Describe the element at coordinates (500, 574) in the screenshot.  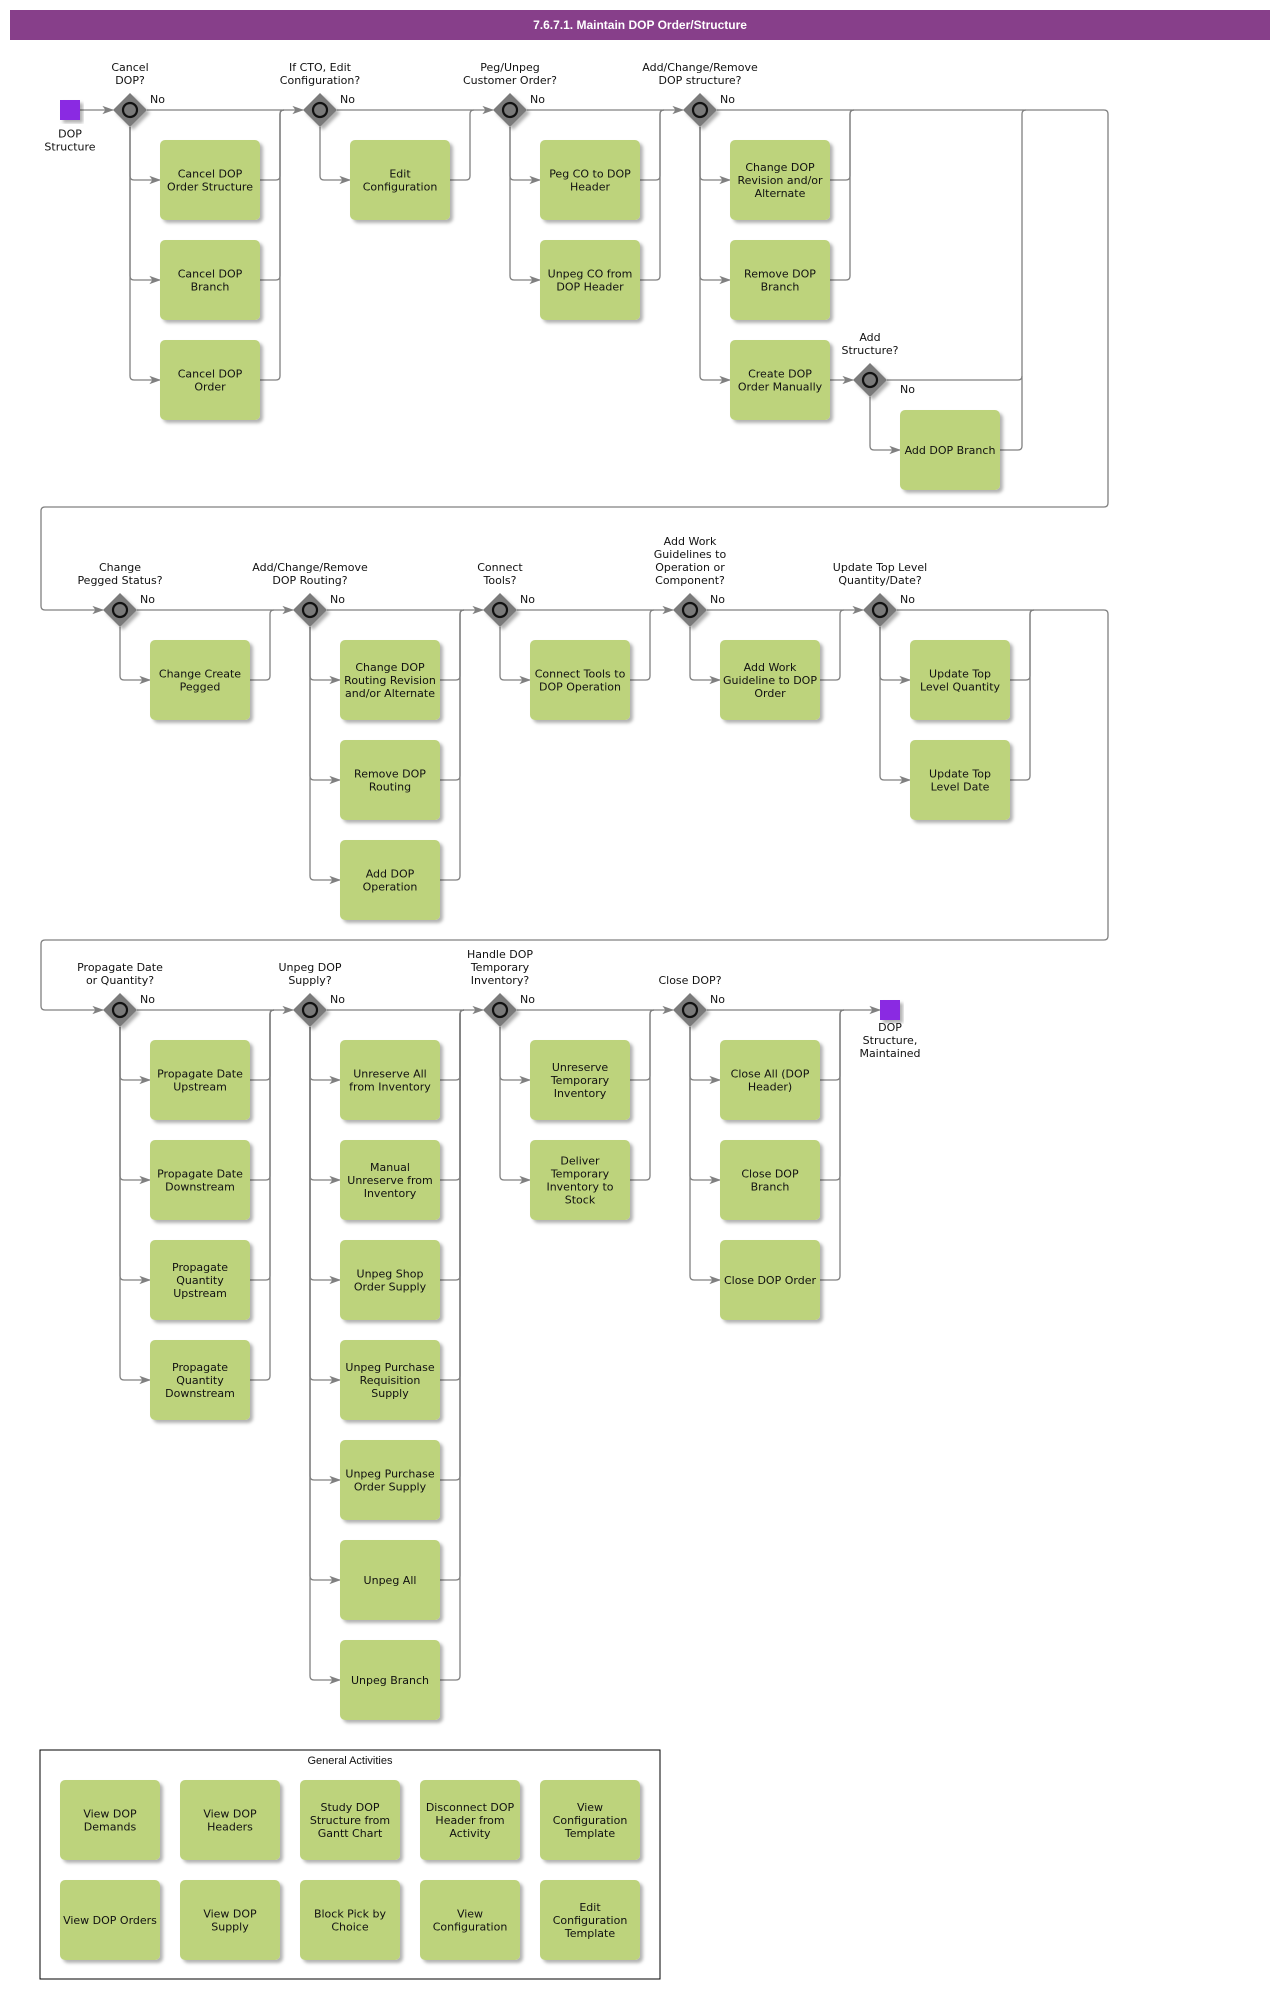
I see `gateway-question: Connect Tools?` at that location.